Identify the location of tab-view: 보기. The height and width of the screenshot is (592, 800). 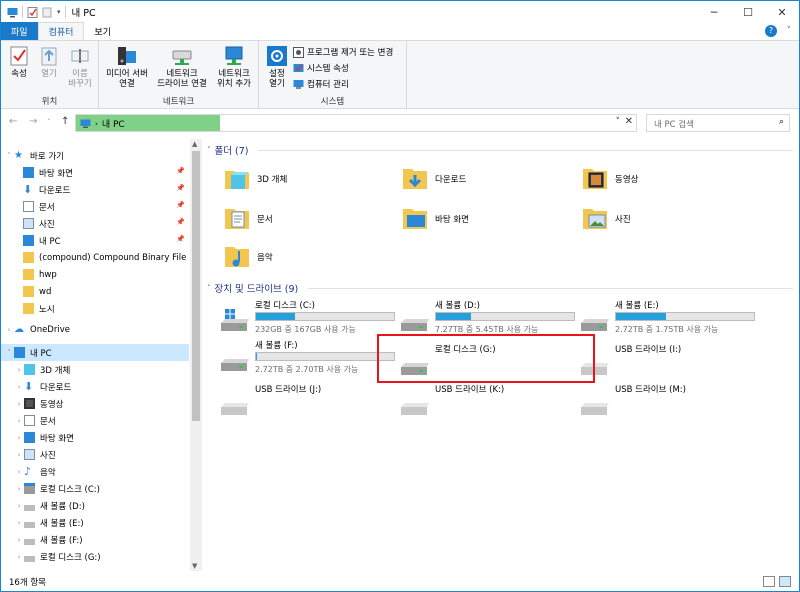
(102, 31).